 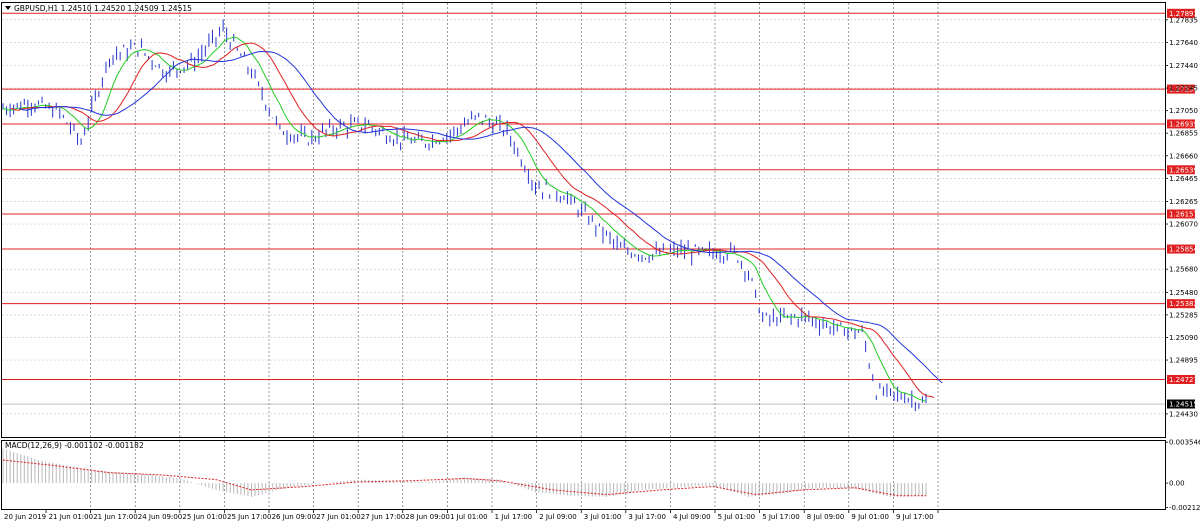 I want to click on level-tag-label: 1.24727, so click(x=1183, y=380).